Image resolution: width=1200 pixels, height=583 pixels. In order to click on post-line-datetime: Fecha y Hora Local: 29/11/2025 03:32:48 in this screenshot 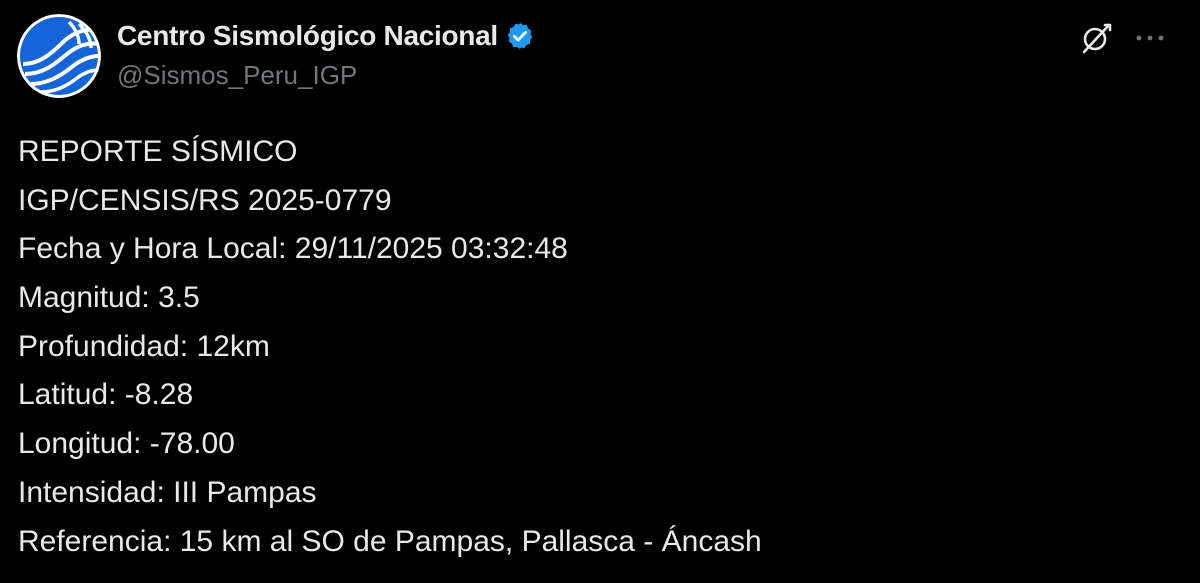, I will do `click(293, 249)`.